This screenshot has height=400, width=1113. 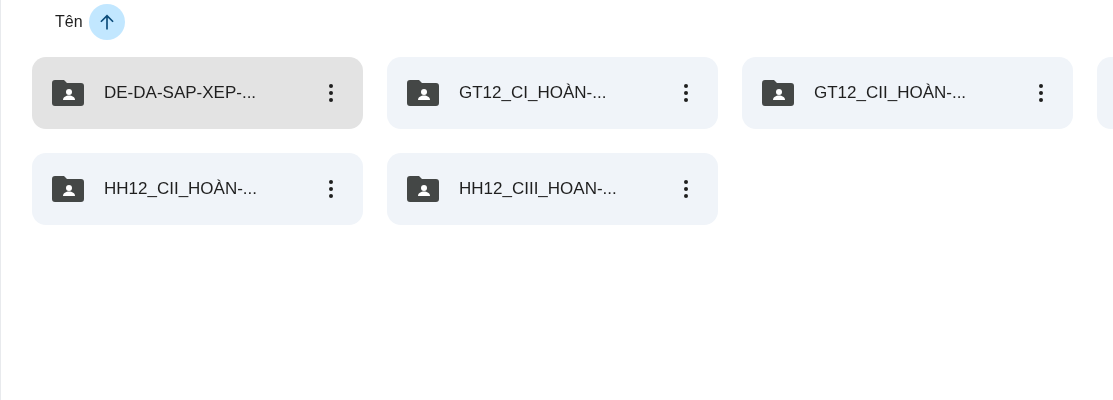 I want to click on sort-label: Tên, so click(x=69, y=21).